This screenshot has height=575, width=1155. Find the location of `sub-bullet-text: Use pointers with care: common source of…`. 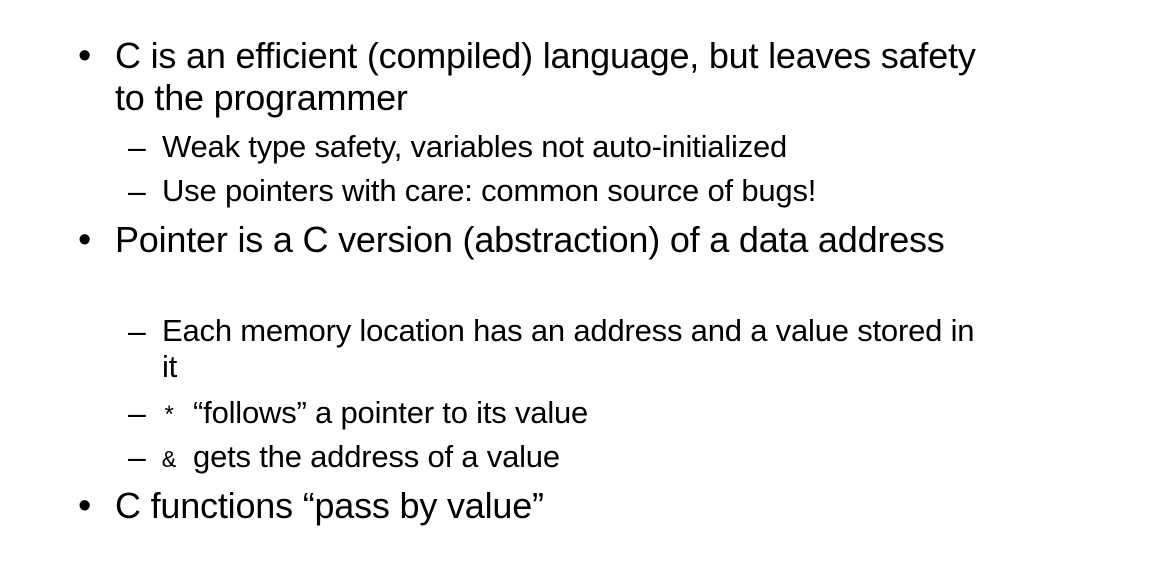

sub-bullet-text: Use pointers with care: common source of… is located at coordinates (489, 190).